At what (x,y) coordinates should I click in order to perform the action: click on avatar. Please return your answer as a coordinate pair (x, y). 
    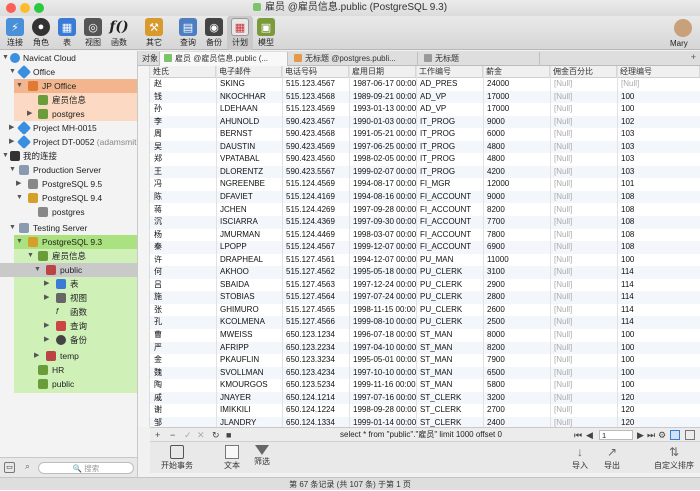
    Looking at the image, I should click on (683, 28).